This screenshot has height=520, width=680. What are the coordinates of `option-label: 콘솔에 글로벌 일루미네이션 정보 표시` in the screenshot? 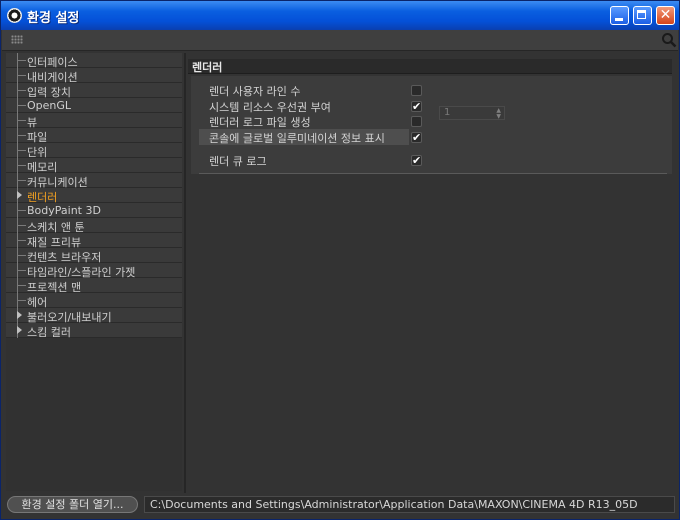 It's located at (297, 138).